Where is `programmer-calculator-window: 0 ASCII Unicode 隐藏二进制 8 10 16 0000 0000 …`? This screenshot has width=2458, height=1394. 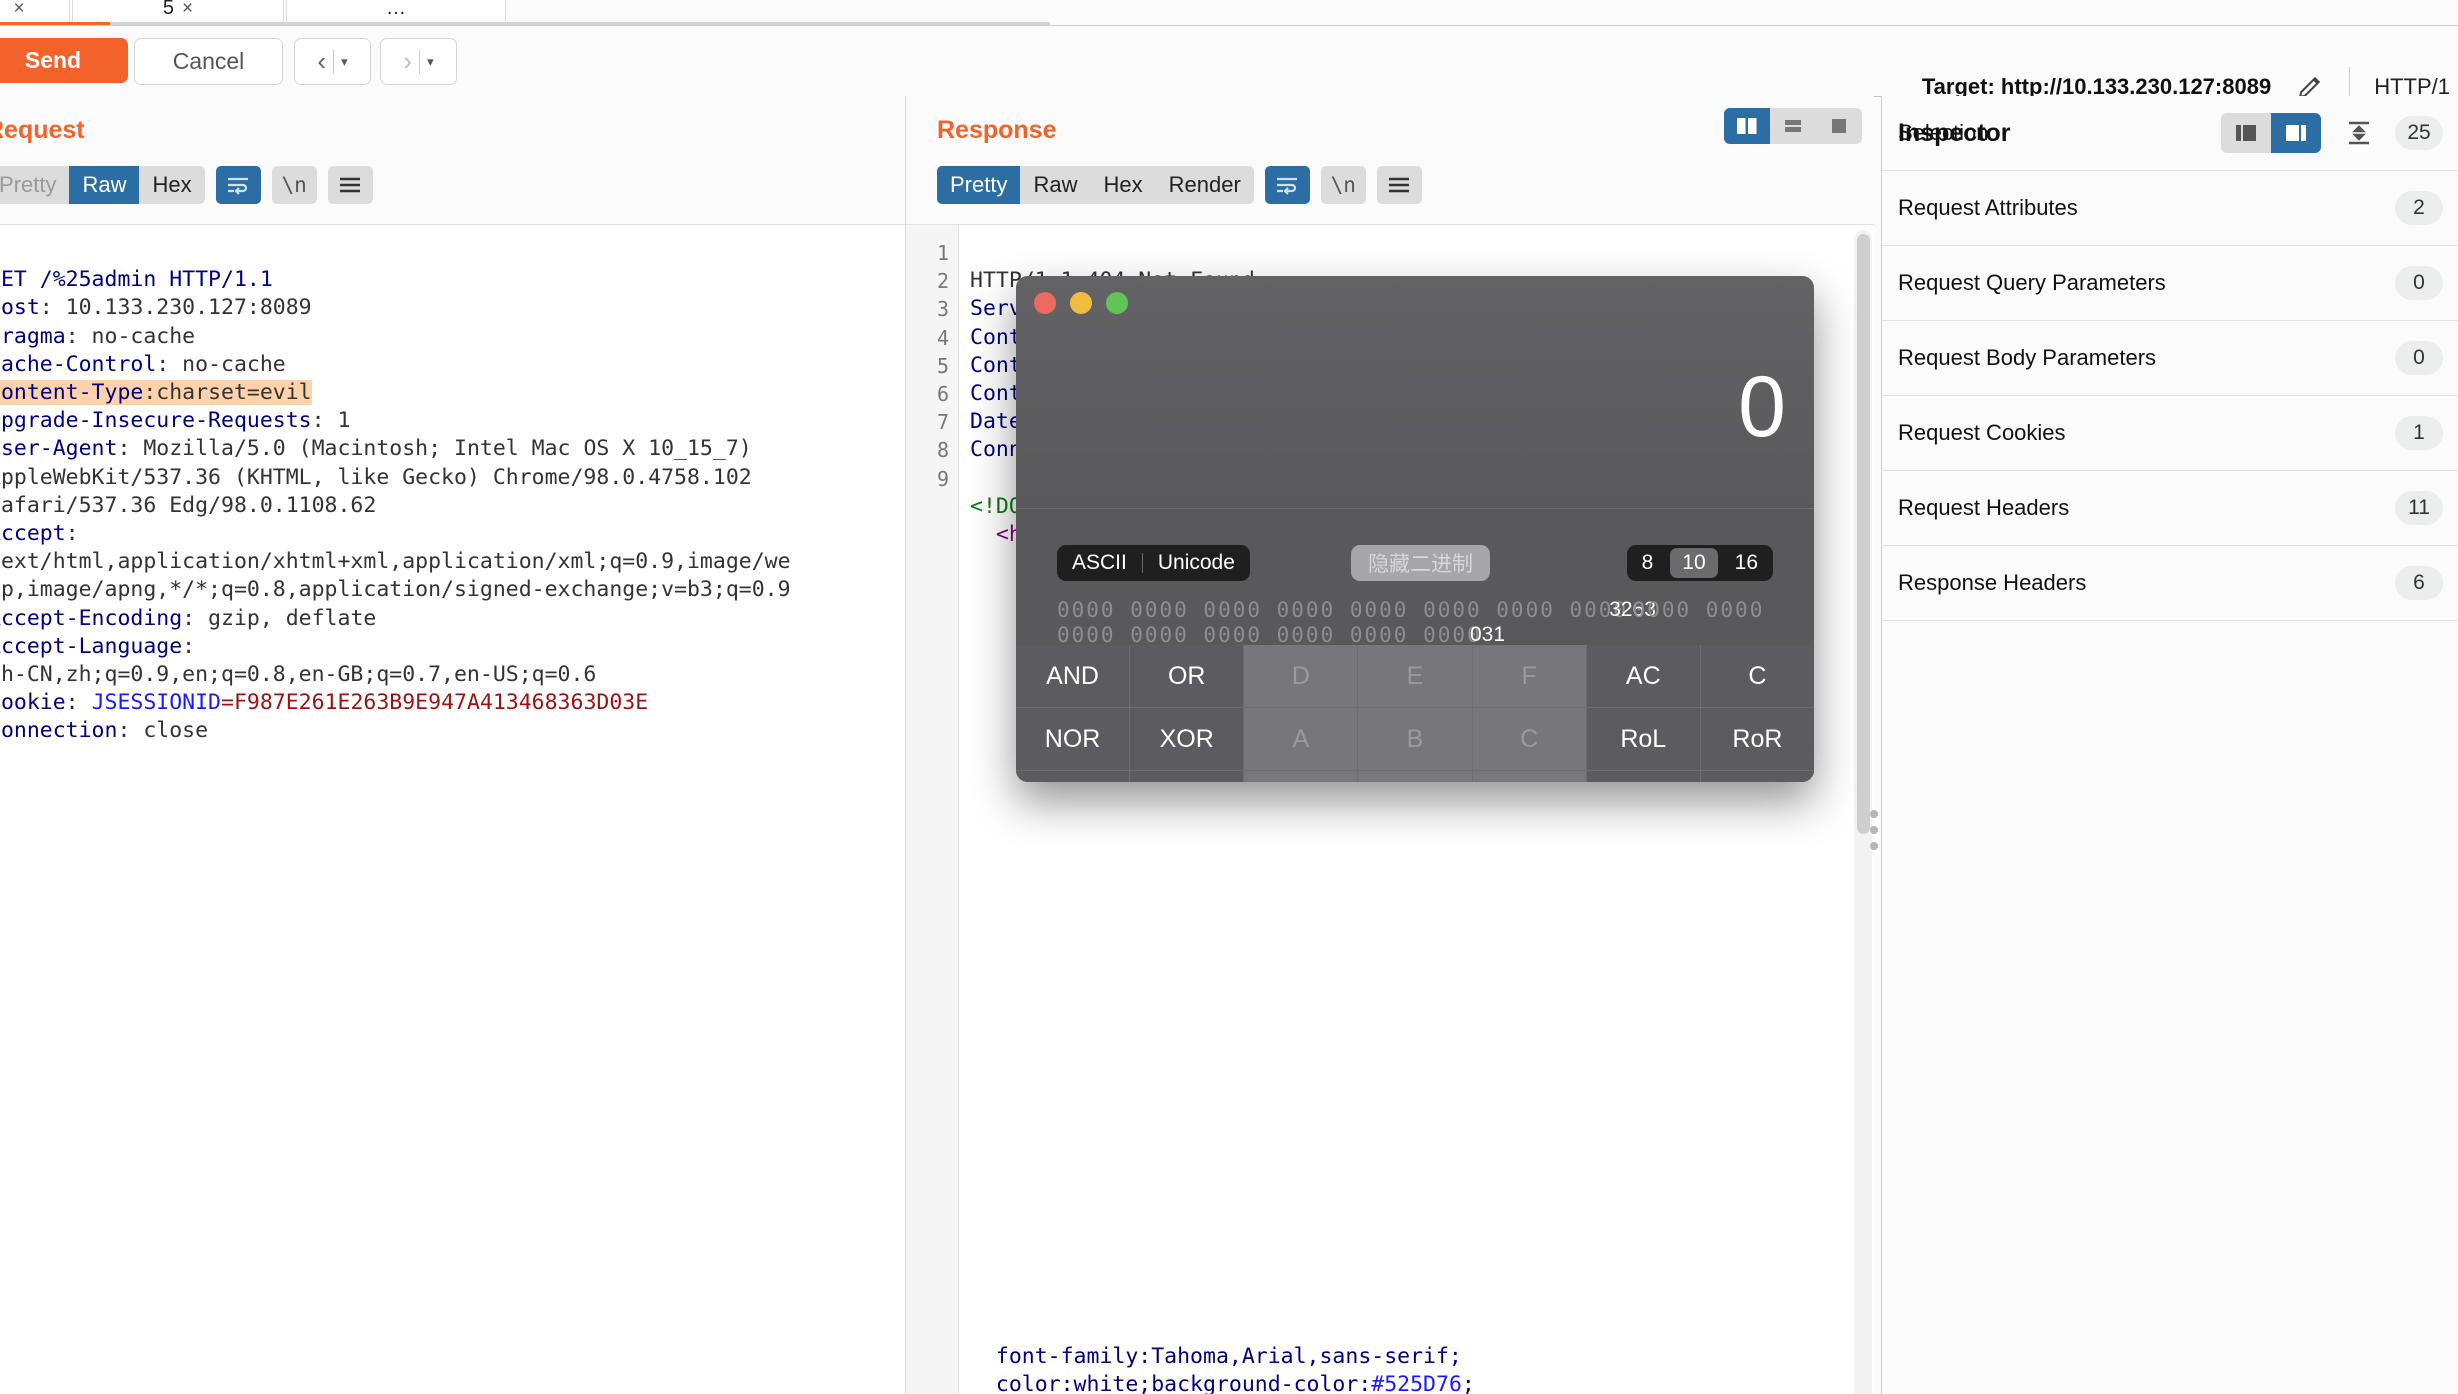
programmer-calculator-window: 0 ASCII Unicode 隐藏二进制 8 10 16 0000 0000 … is located at coordinates (1415, 529).